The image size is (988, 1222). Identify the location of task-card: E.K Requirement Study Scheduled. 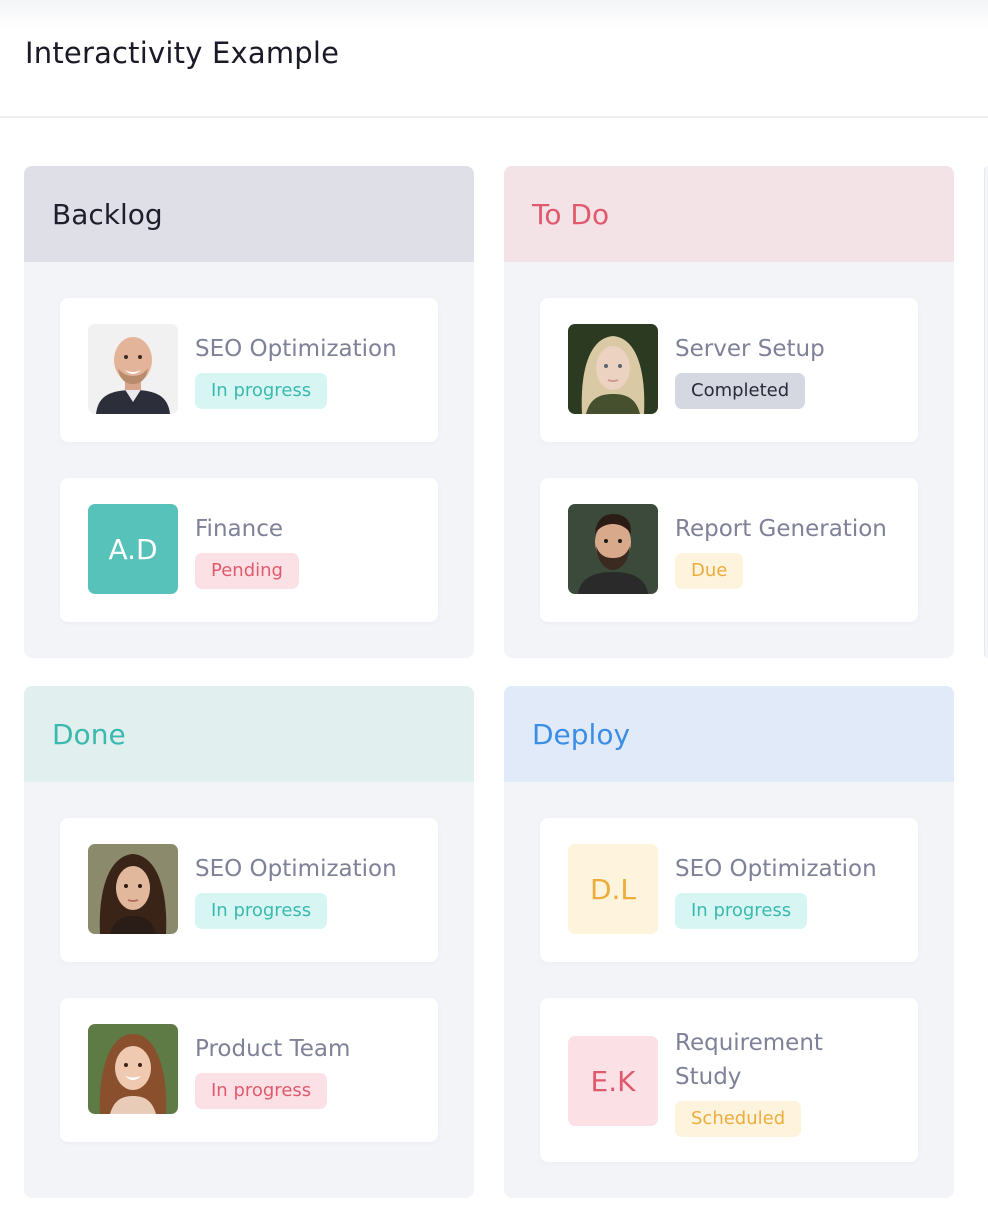
(729, 1080).